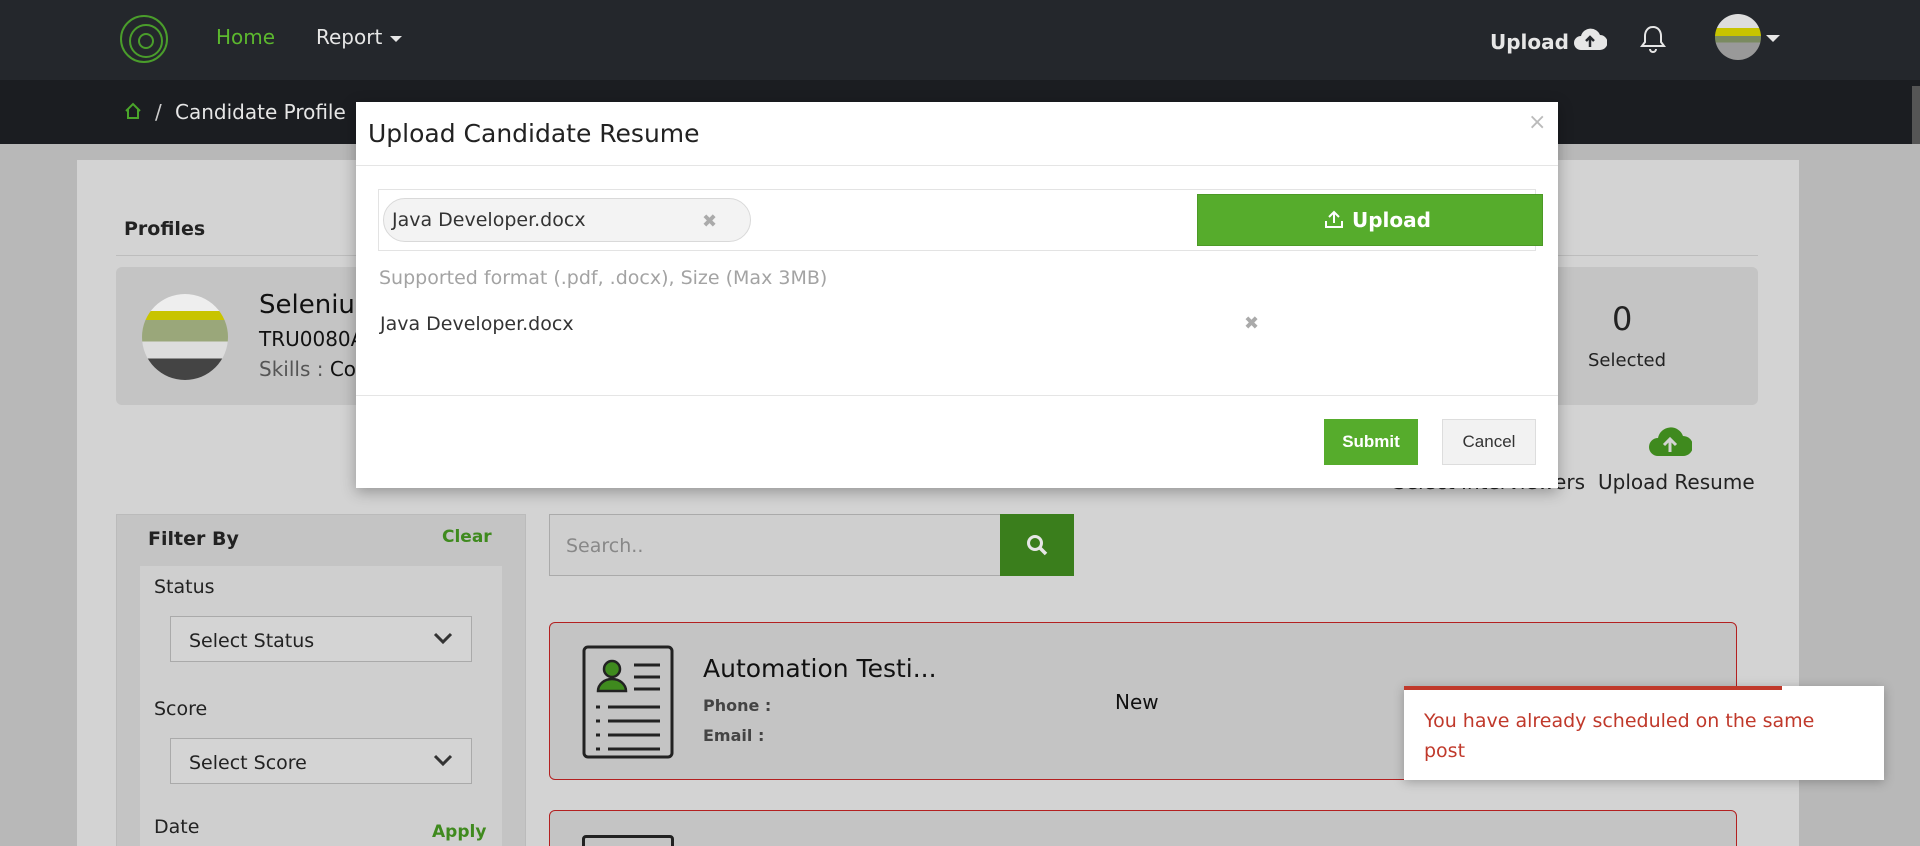 The width and height of the screenshot is (1920, 846). Describe the element at coordinates (321, 761) in the screenshot. I see `score-select: Select Score` at that location.